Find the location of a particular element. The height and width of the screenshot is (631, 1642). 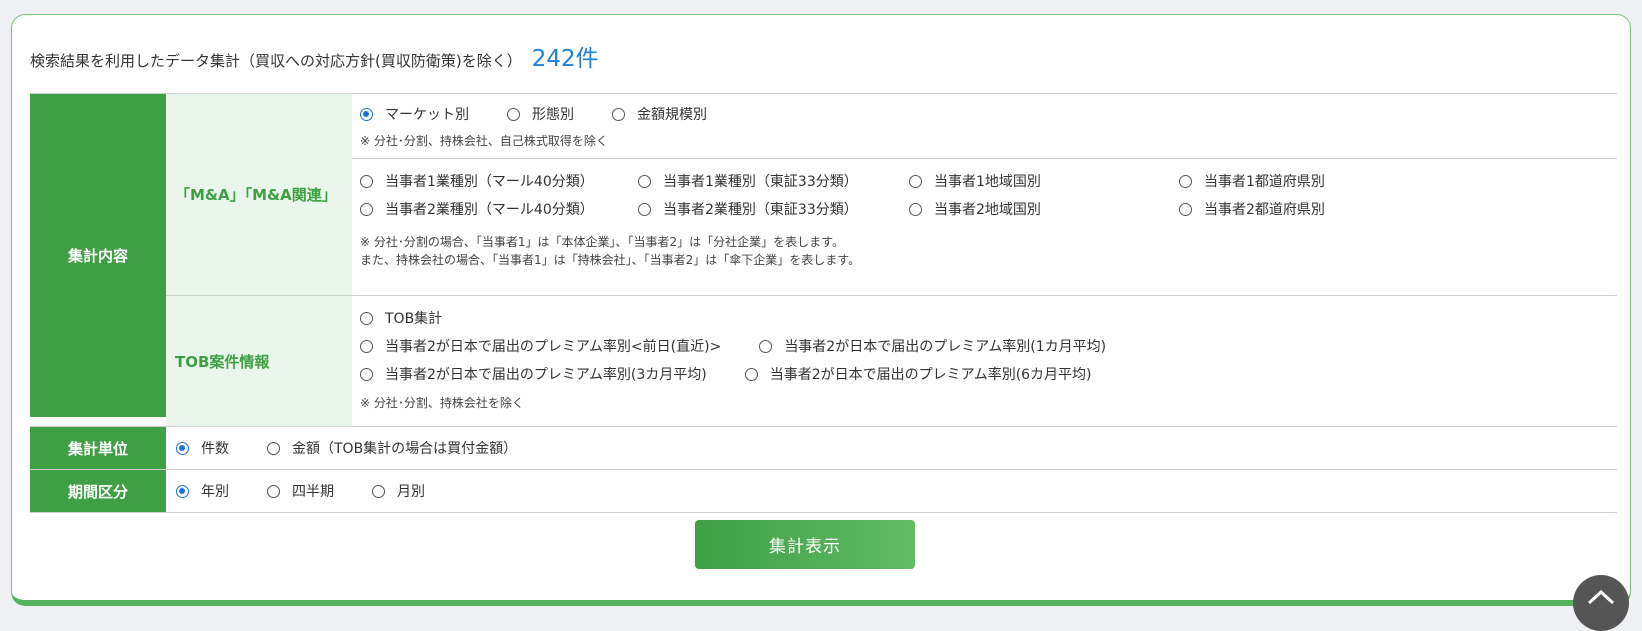

radio-period-quarter-label: 四半期 is located at coordinates (313, 492).